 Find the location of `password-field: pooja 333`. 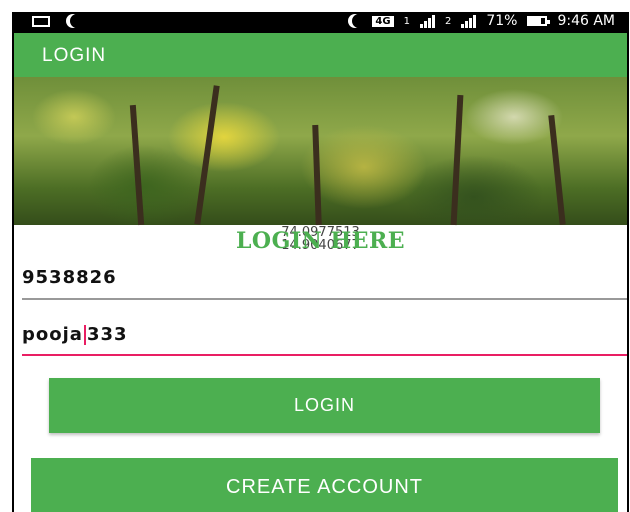

password-field: pooja 333 is located at coordinates (75, 334).